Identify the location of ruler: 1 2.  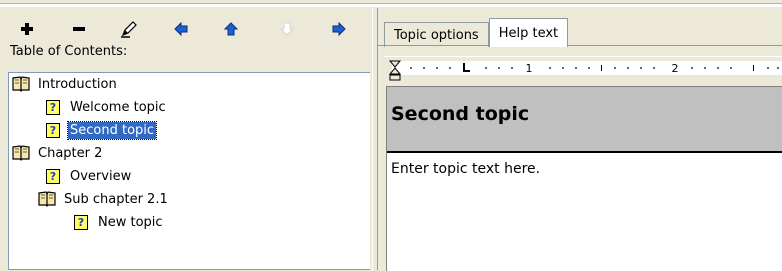
(583, 69).